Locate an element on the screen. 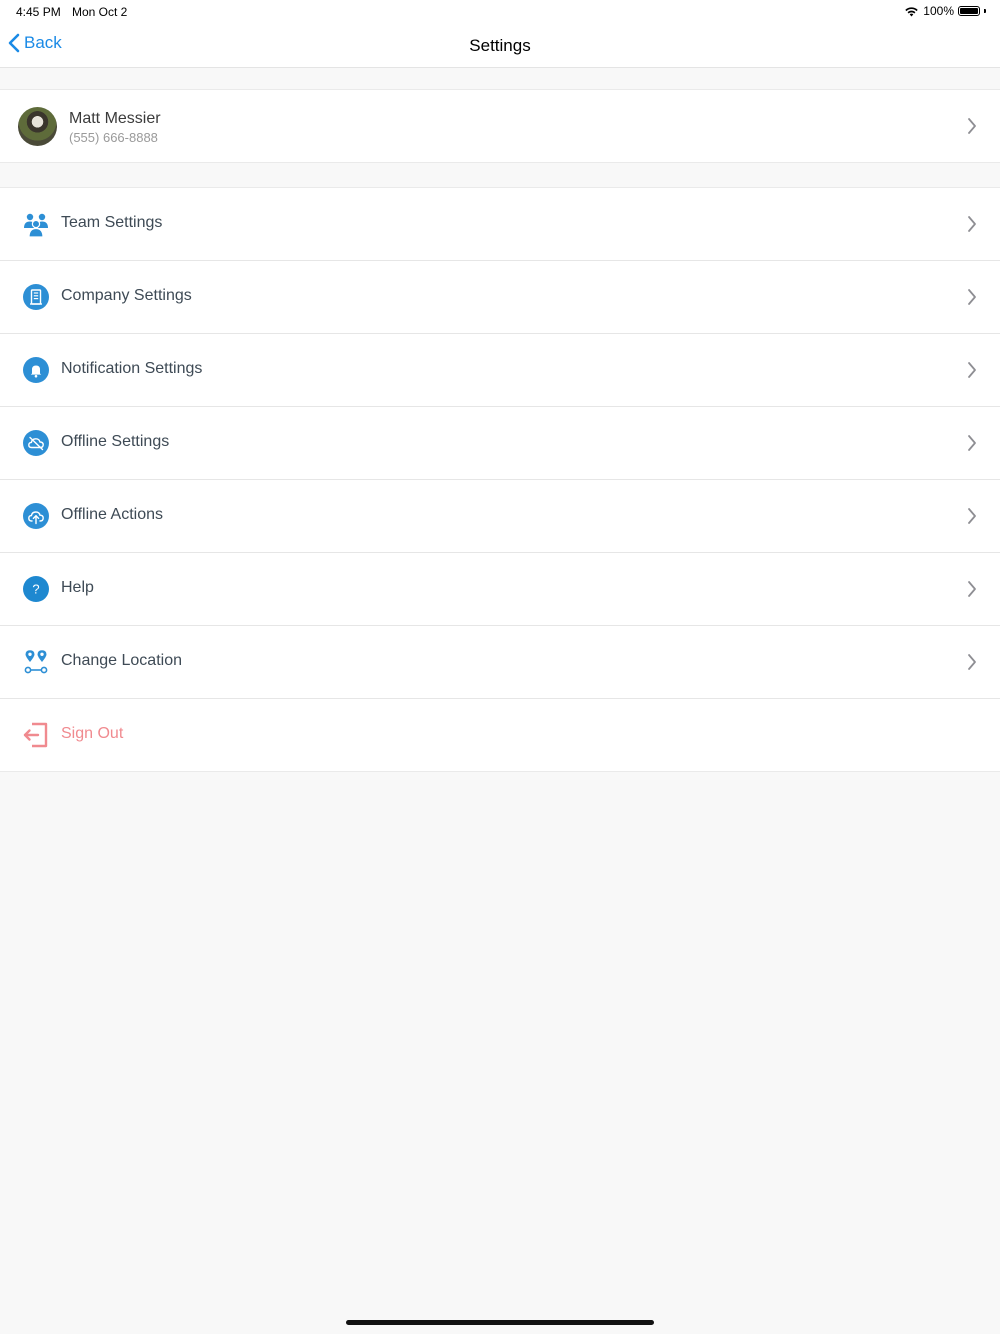  battery-tip is located at coordinates (985, 11).